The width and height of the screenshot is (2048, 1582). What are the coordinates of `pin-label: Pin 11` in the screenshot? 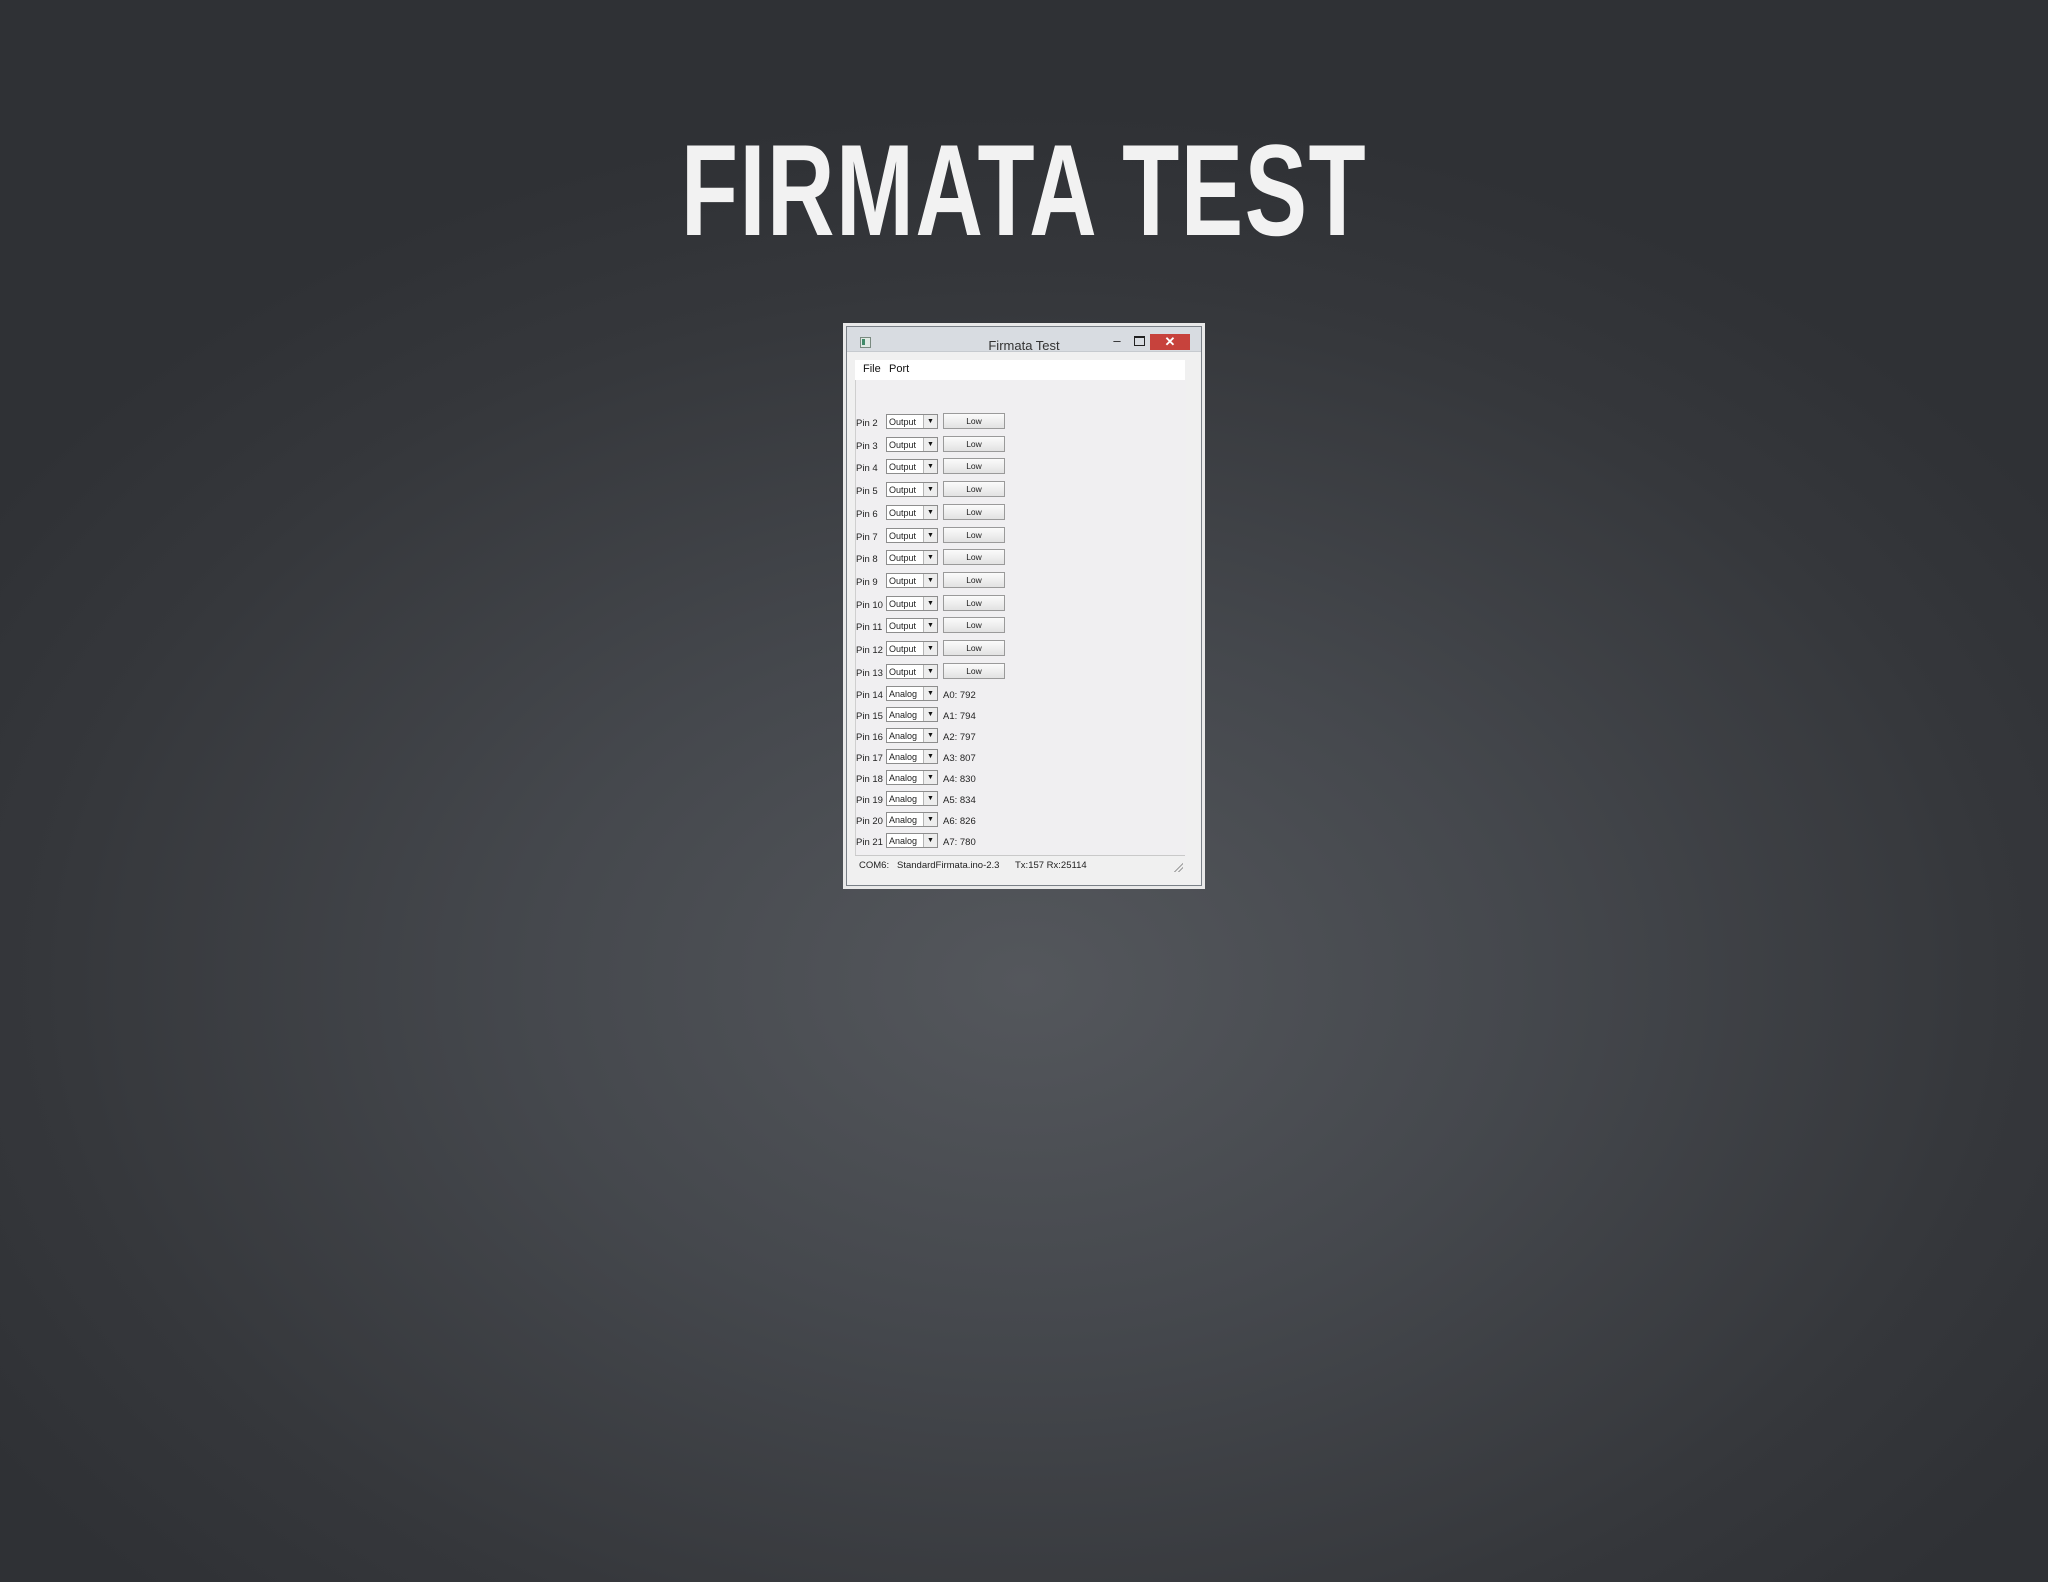 It's located at (869, 628).